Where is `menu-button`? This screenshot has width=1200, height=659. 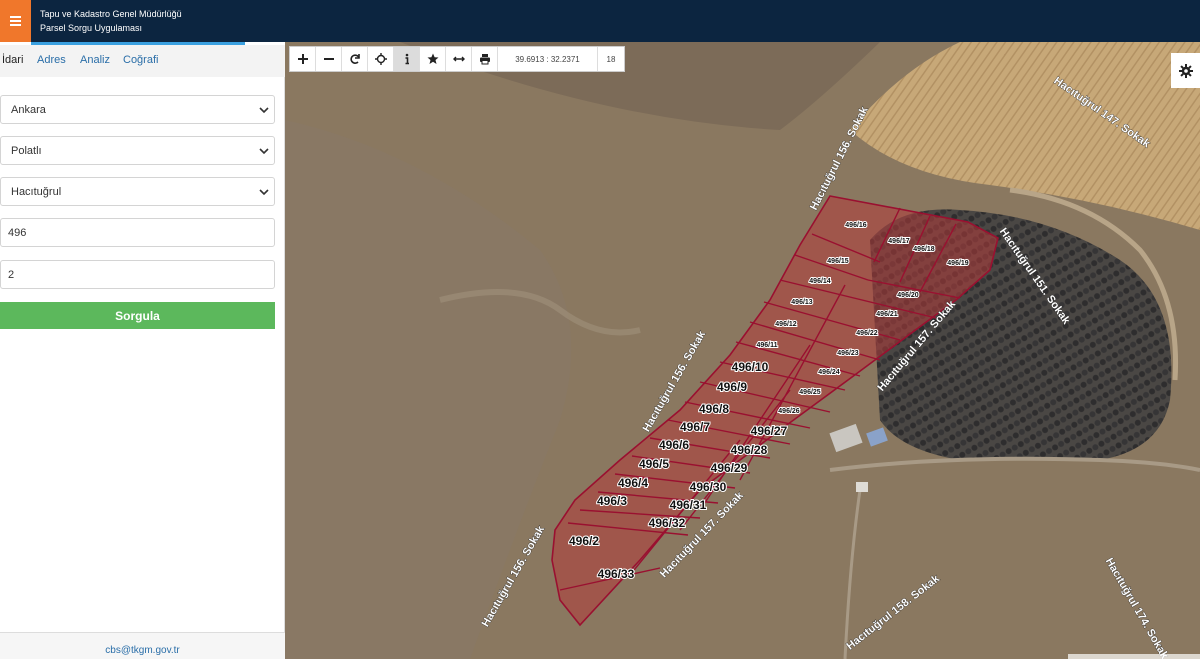
menu-button is located at coordinates (15, 21).